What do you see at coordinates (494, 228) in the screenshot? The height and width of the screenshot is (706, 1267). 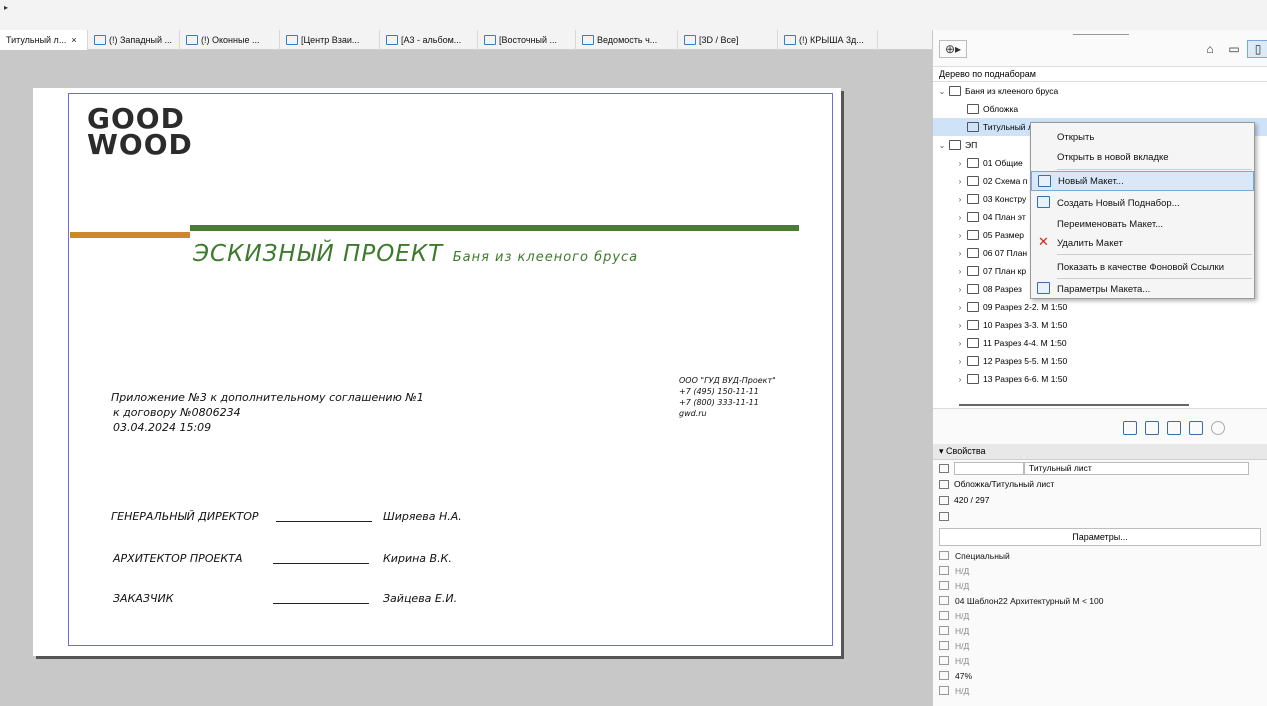 I see `green-stripe` at bounding box center [494, 228].